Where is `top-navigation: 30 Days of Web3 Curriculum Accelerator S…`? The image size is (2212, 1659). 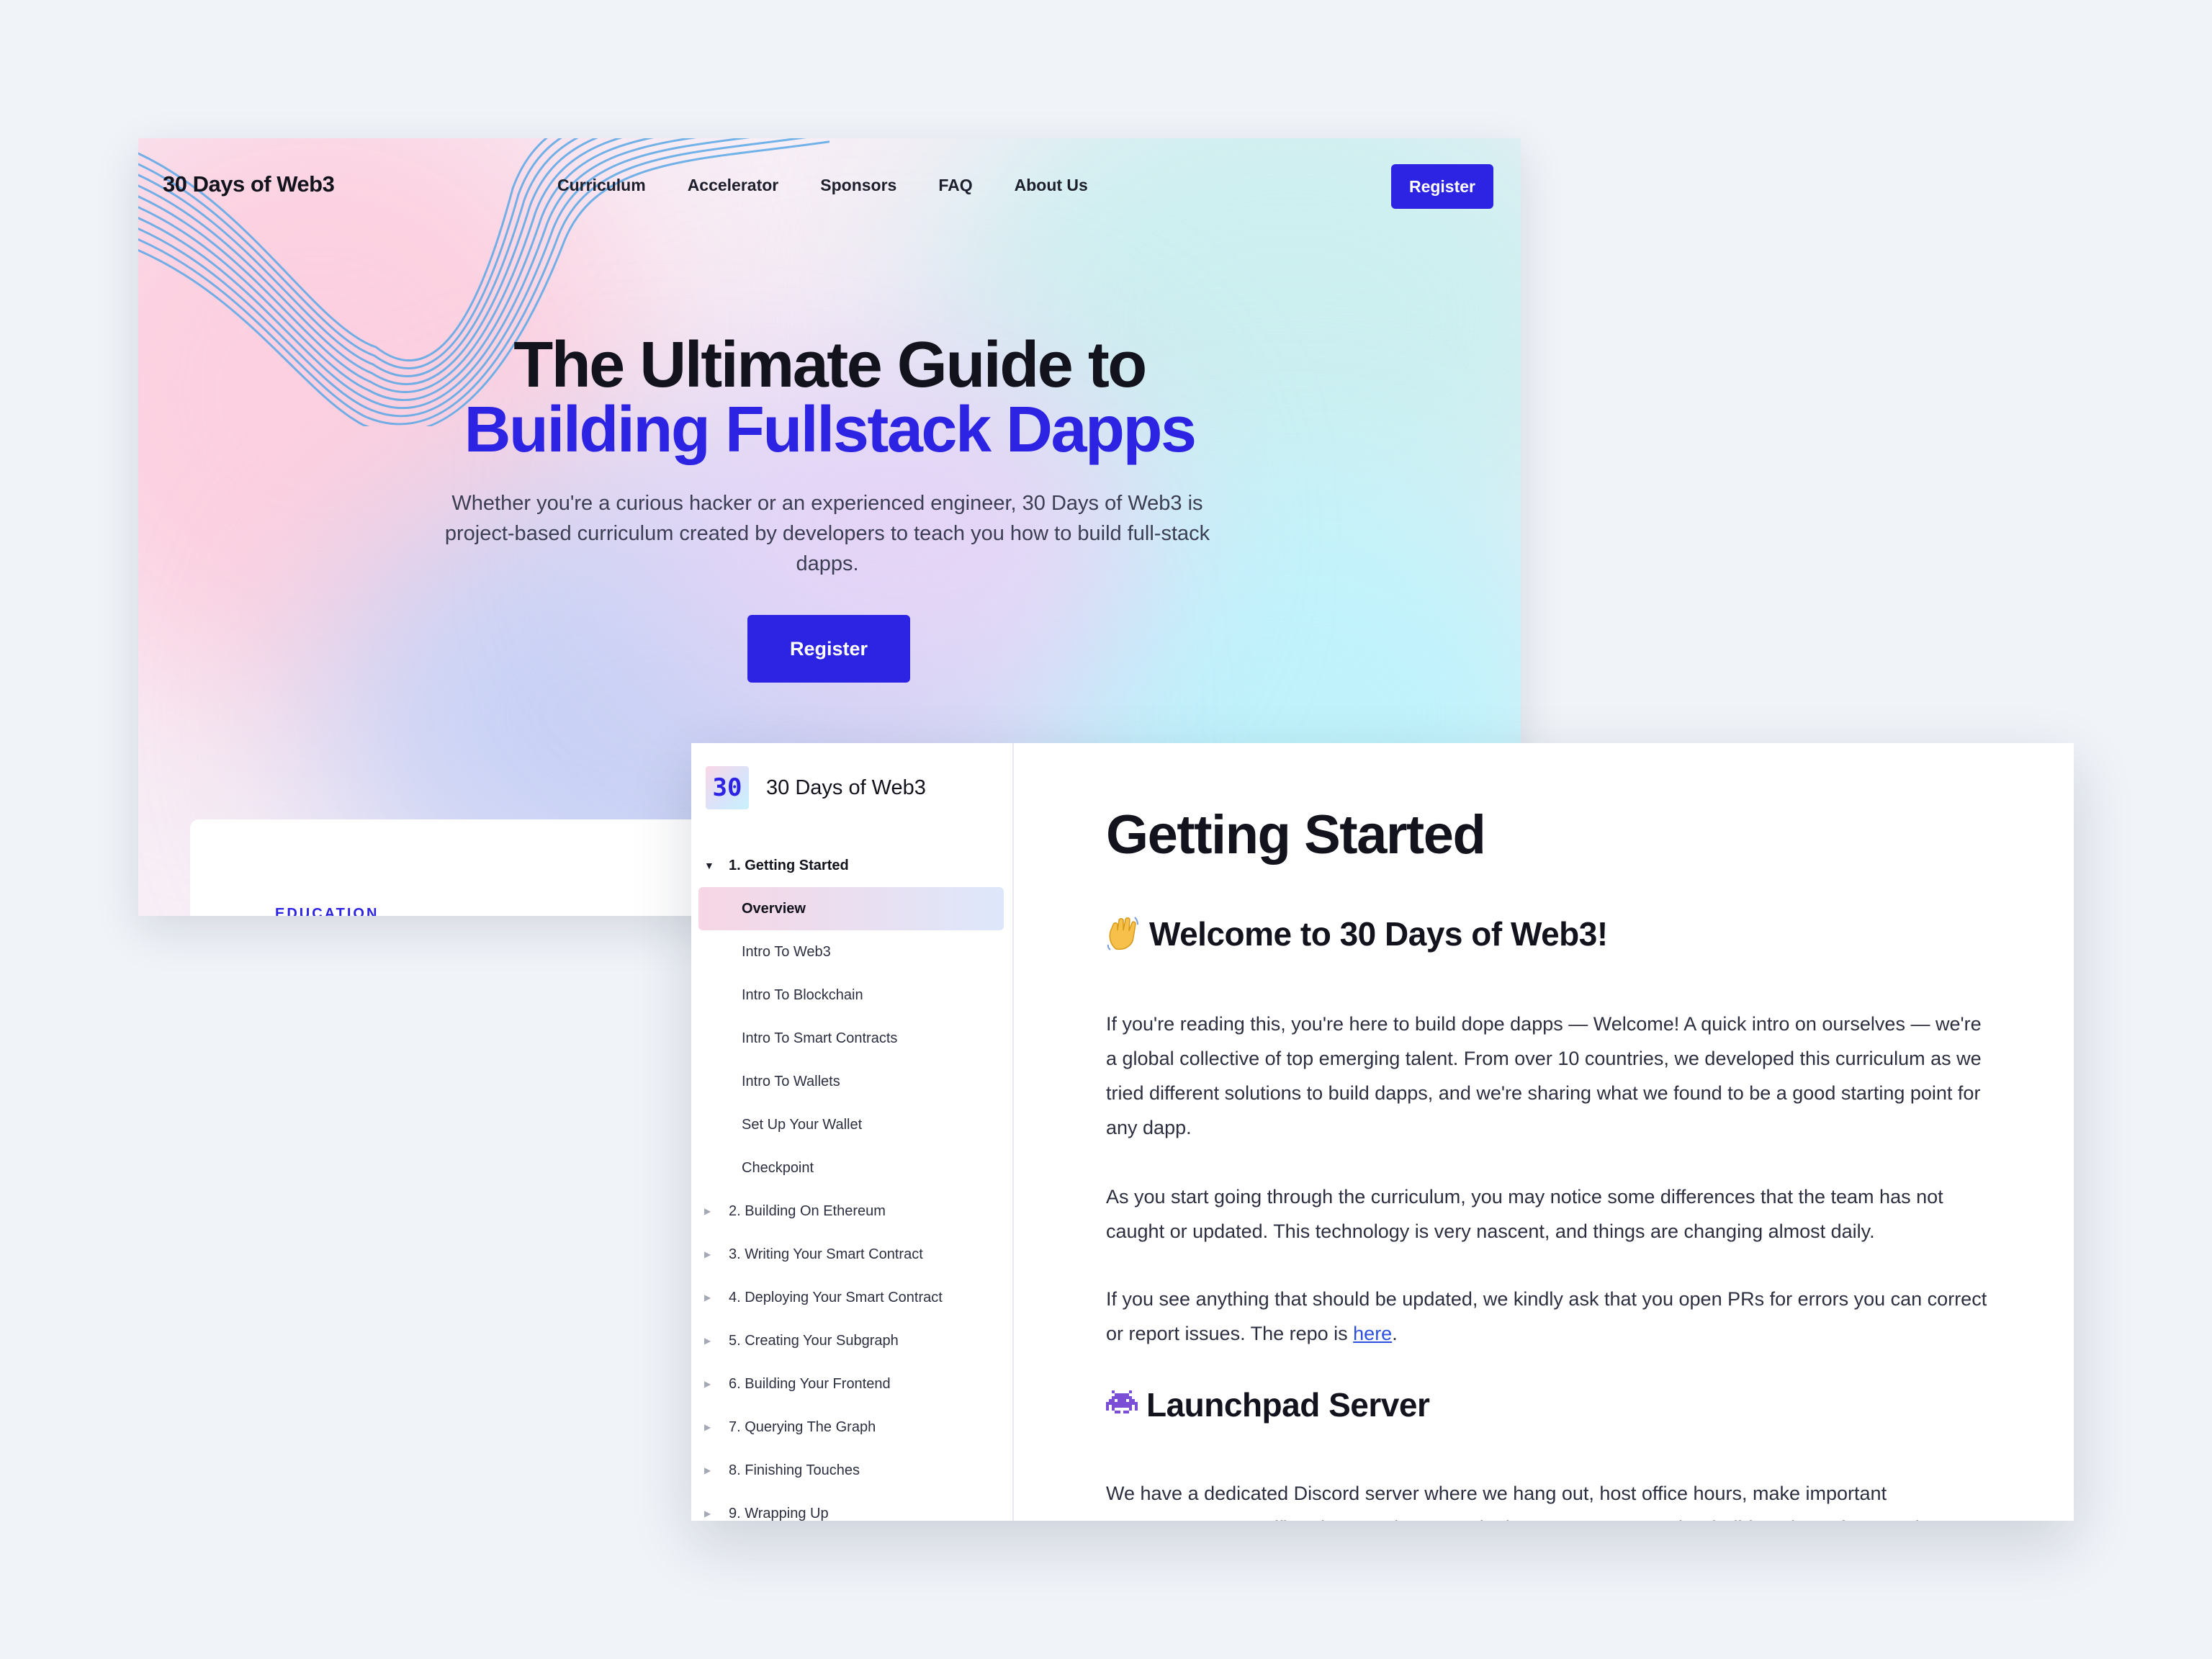 top-navigation: 30 Days of Web3 Curriculum Accelerator S… is located at coordinates (829, 192).